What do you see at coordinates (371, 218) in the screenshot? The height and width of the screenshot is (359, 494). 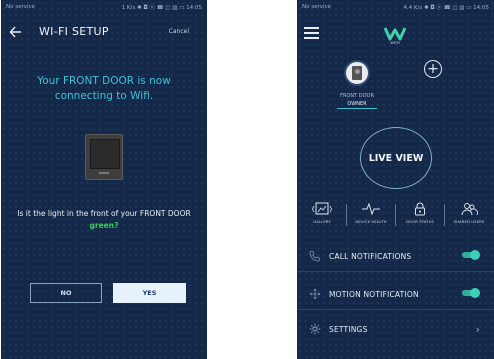 I see `quick-action-device-health: DEVICE HEALTH` at bounding box center [371, 218].